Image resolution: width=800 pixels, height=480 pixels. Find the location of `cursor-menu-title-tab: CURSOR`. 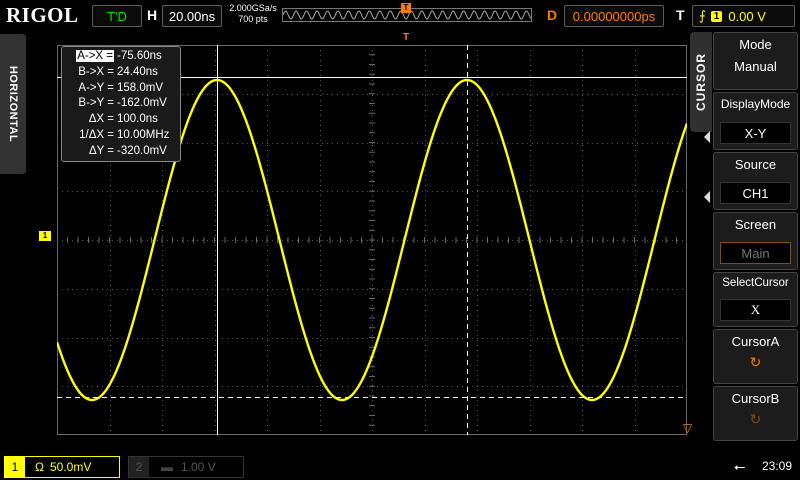

cursor-menu-title-tab: CURSOR is located at coordinates (701, 82).